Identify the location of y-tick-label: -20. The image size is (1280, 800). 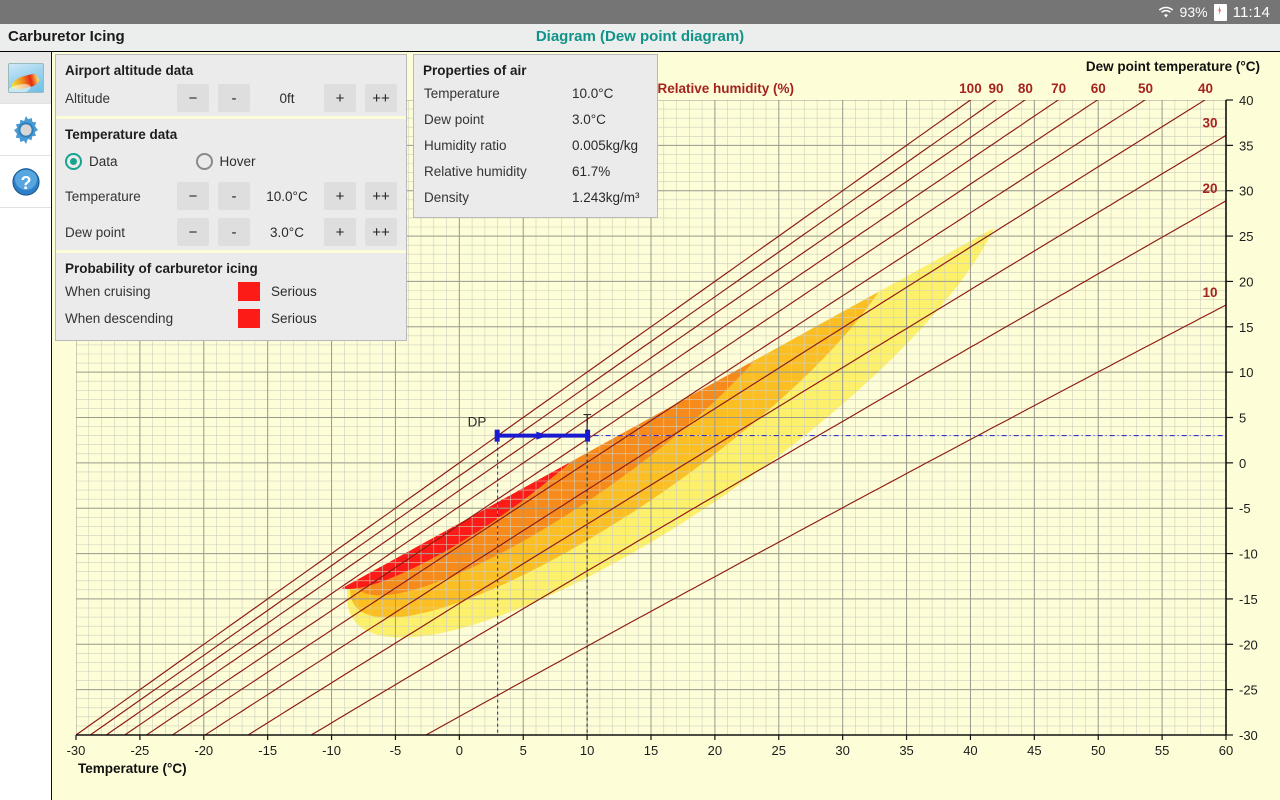
(1248, 644).